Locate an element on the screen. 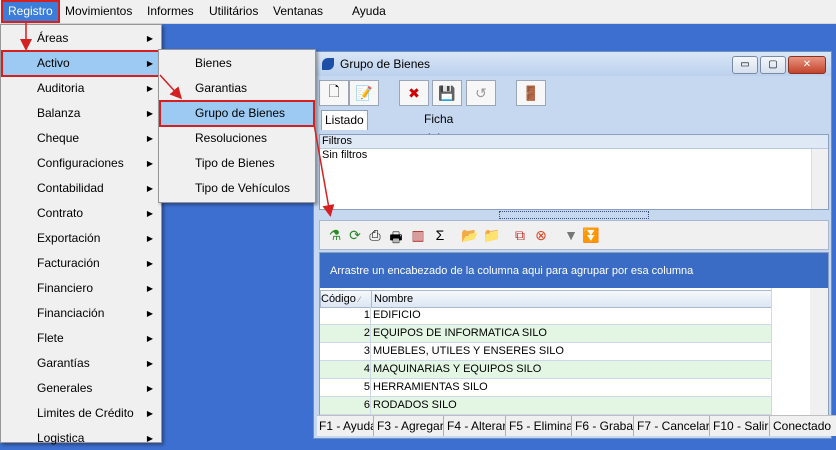 This screenshot has height=450, width=836. menu-item-logistica: Logistica ▶ is located at coordinates (81, 438).